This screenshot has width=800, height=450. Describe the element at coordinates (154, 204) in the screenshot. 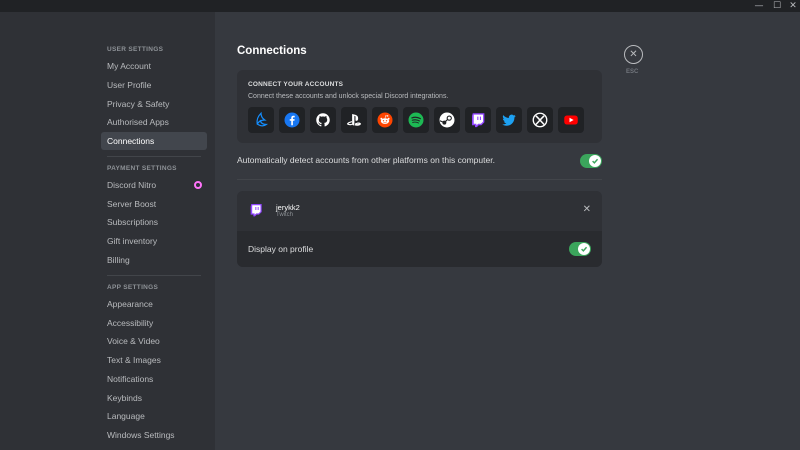

I see `sidebar-item-server-boost: Server Boost` at that location.